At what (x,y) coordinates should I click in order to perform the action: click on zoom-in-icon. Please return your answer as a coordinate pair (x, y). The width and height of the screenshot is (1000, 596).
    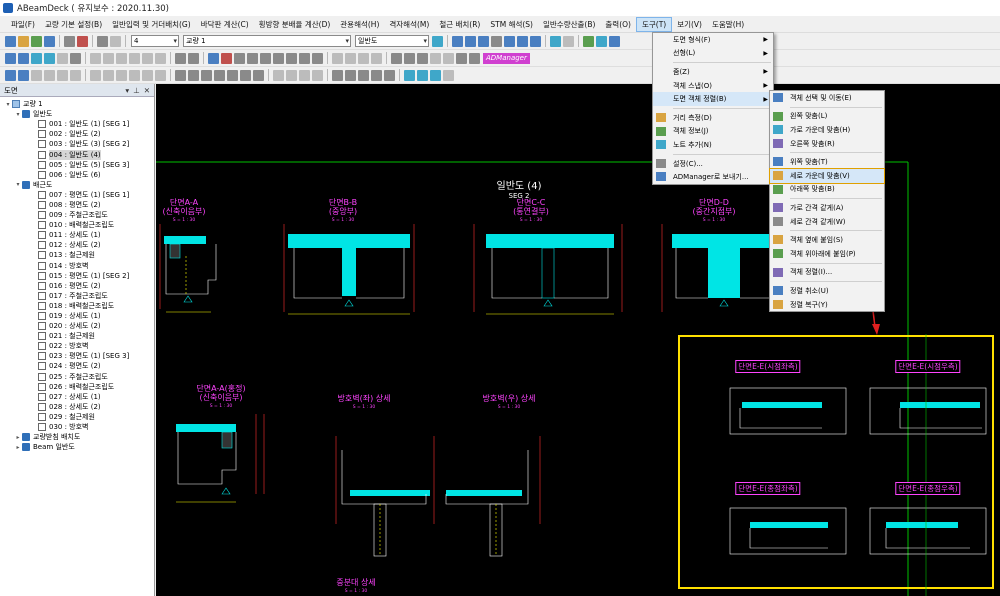
    Looking at the image, I should click on (10, 58).